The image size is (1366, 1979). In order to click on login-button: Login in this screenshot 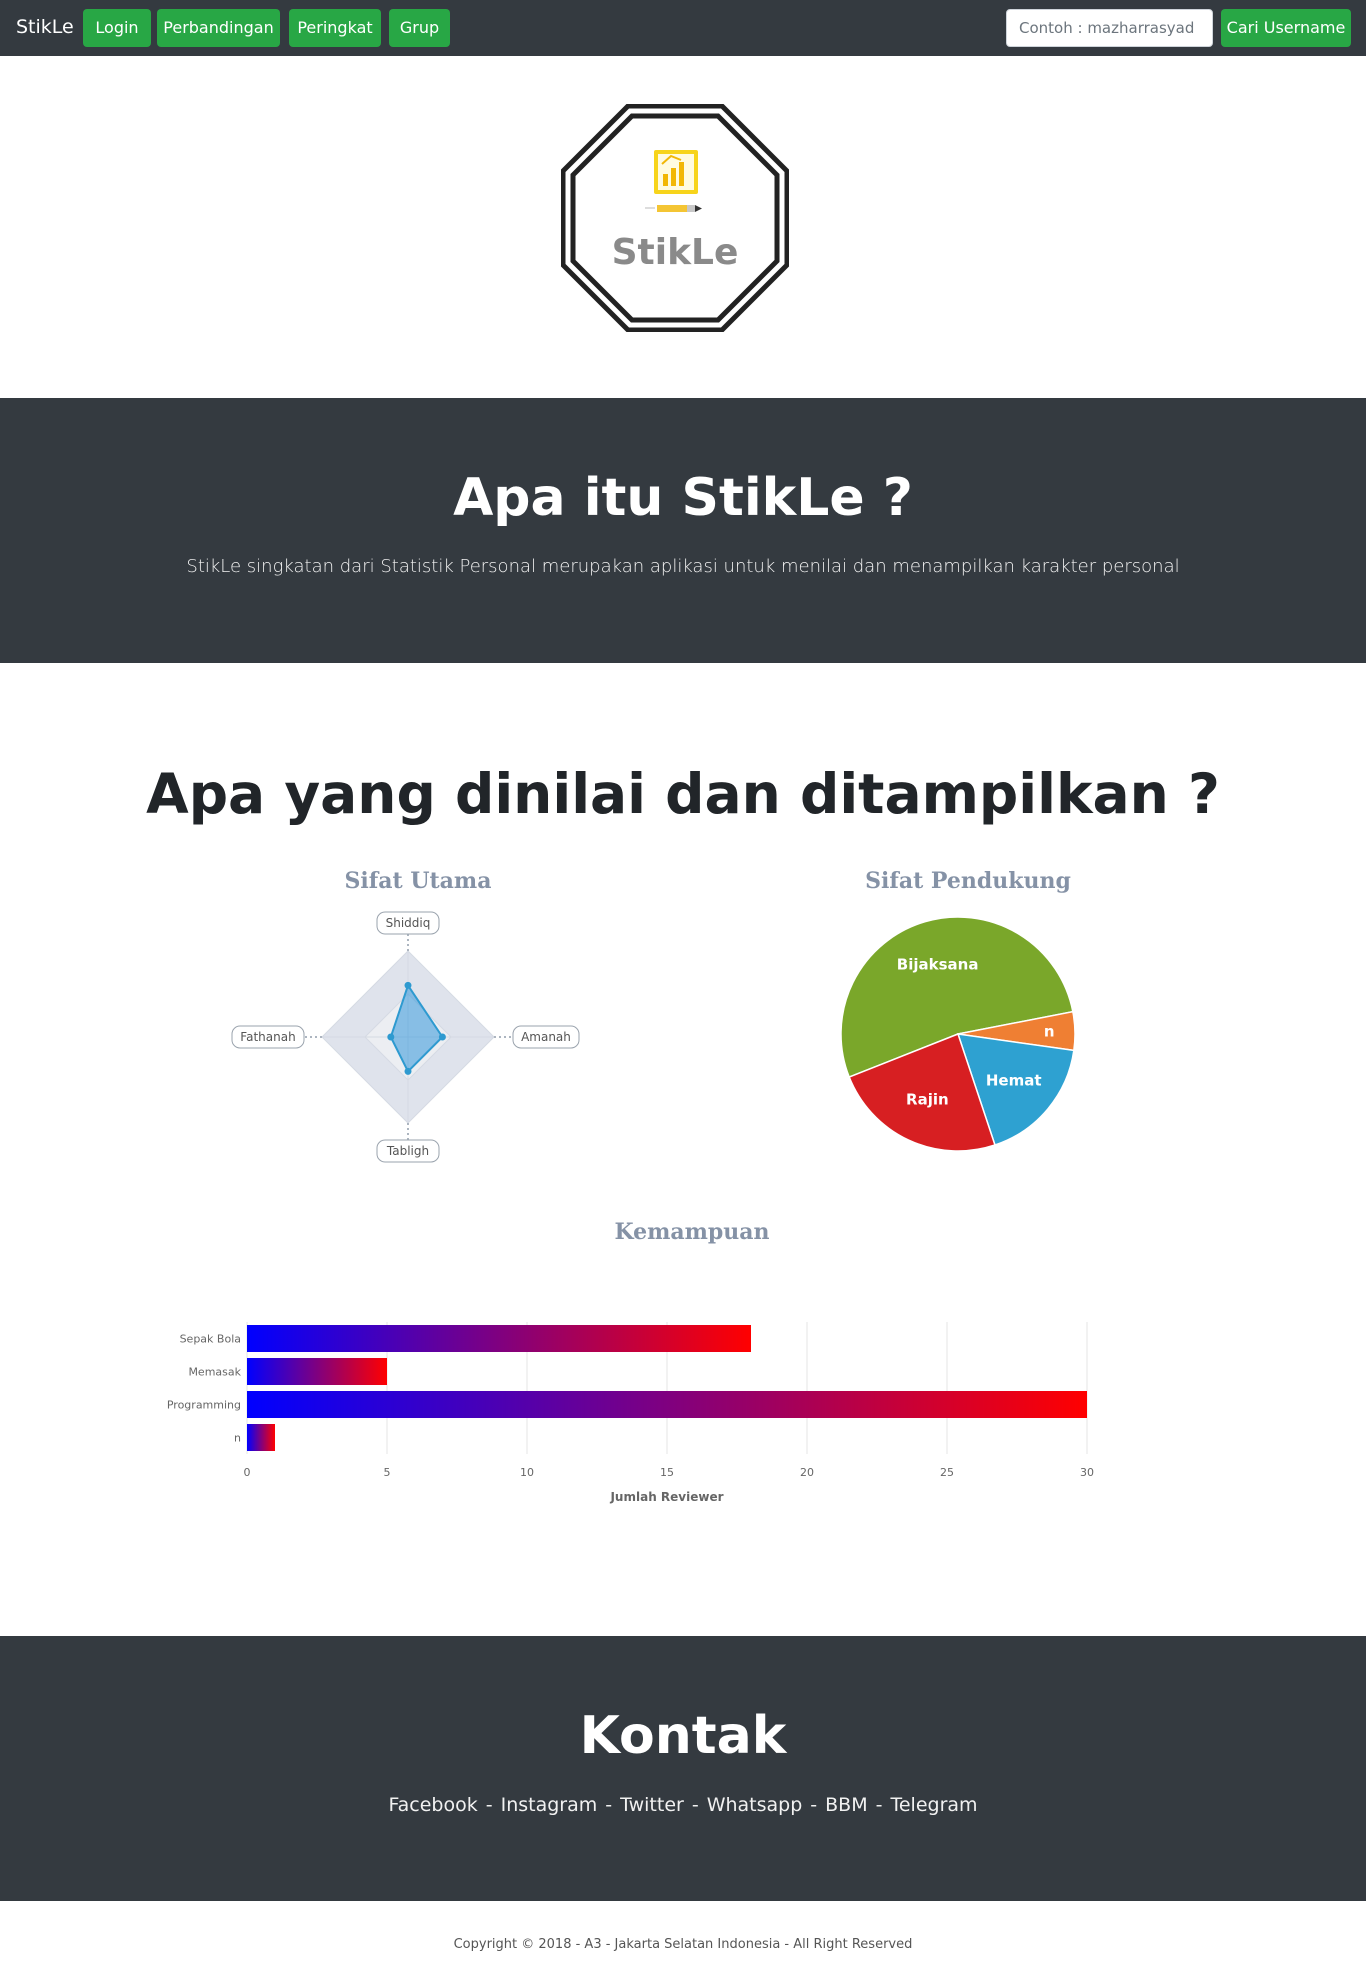, I will do `click(117, 28)`.